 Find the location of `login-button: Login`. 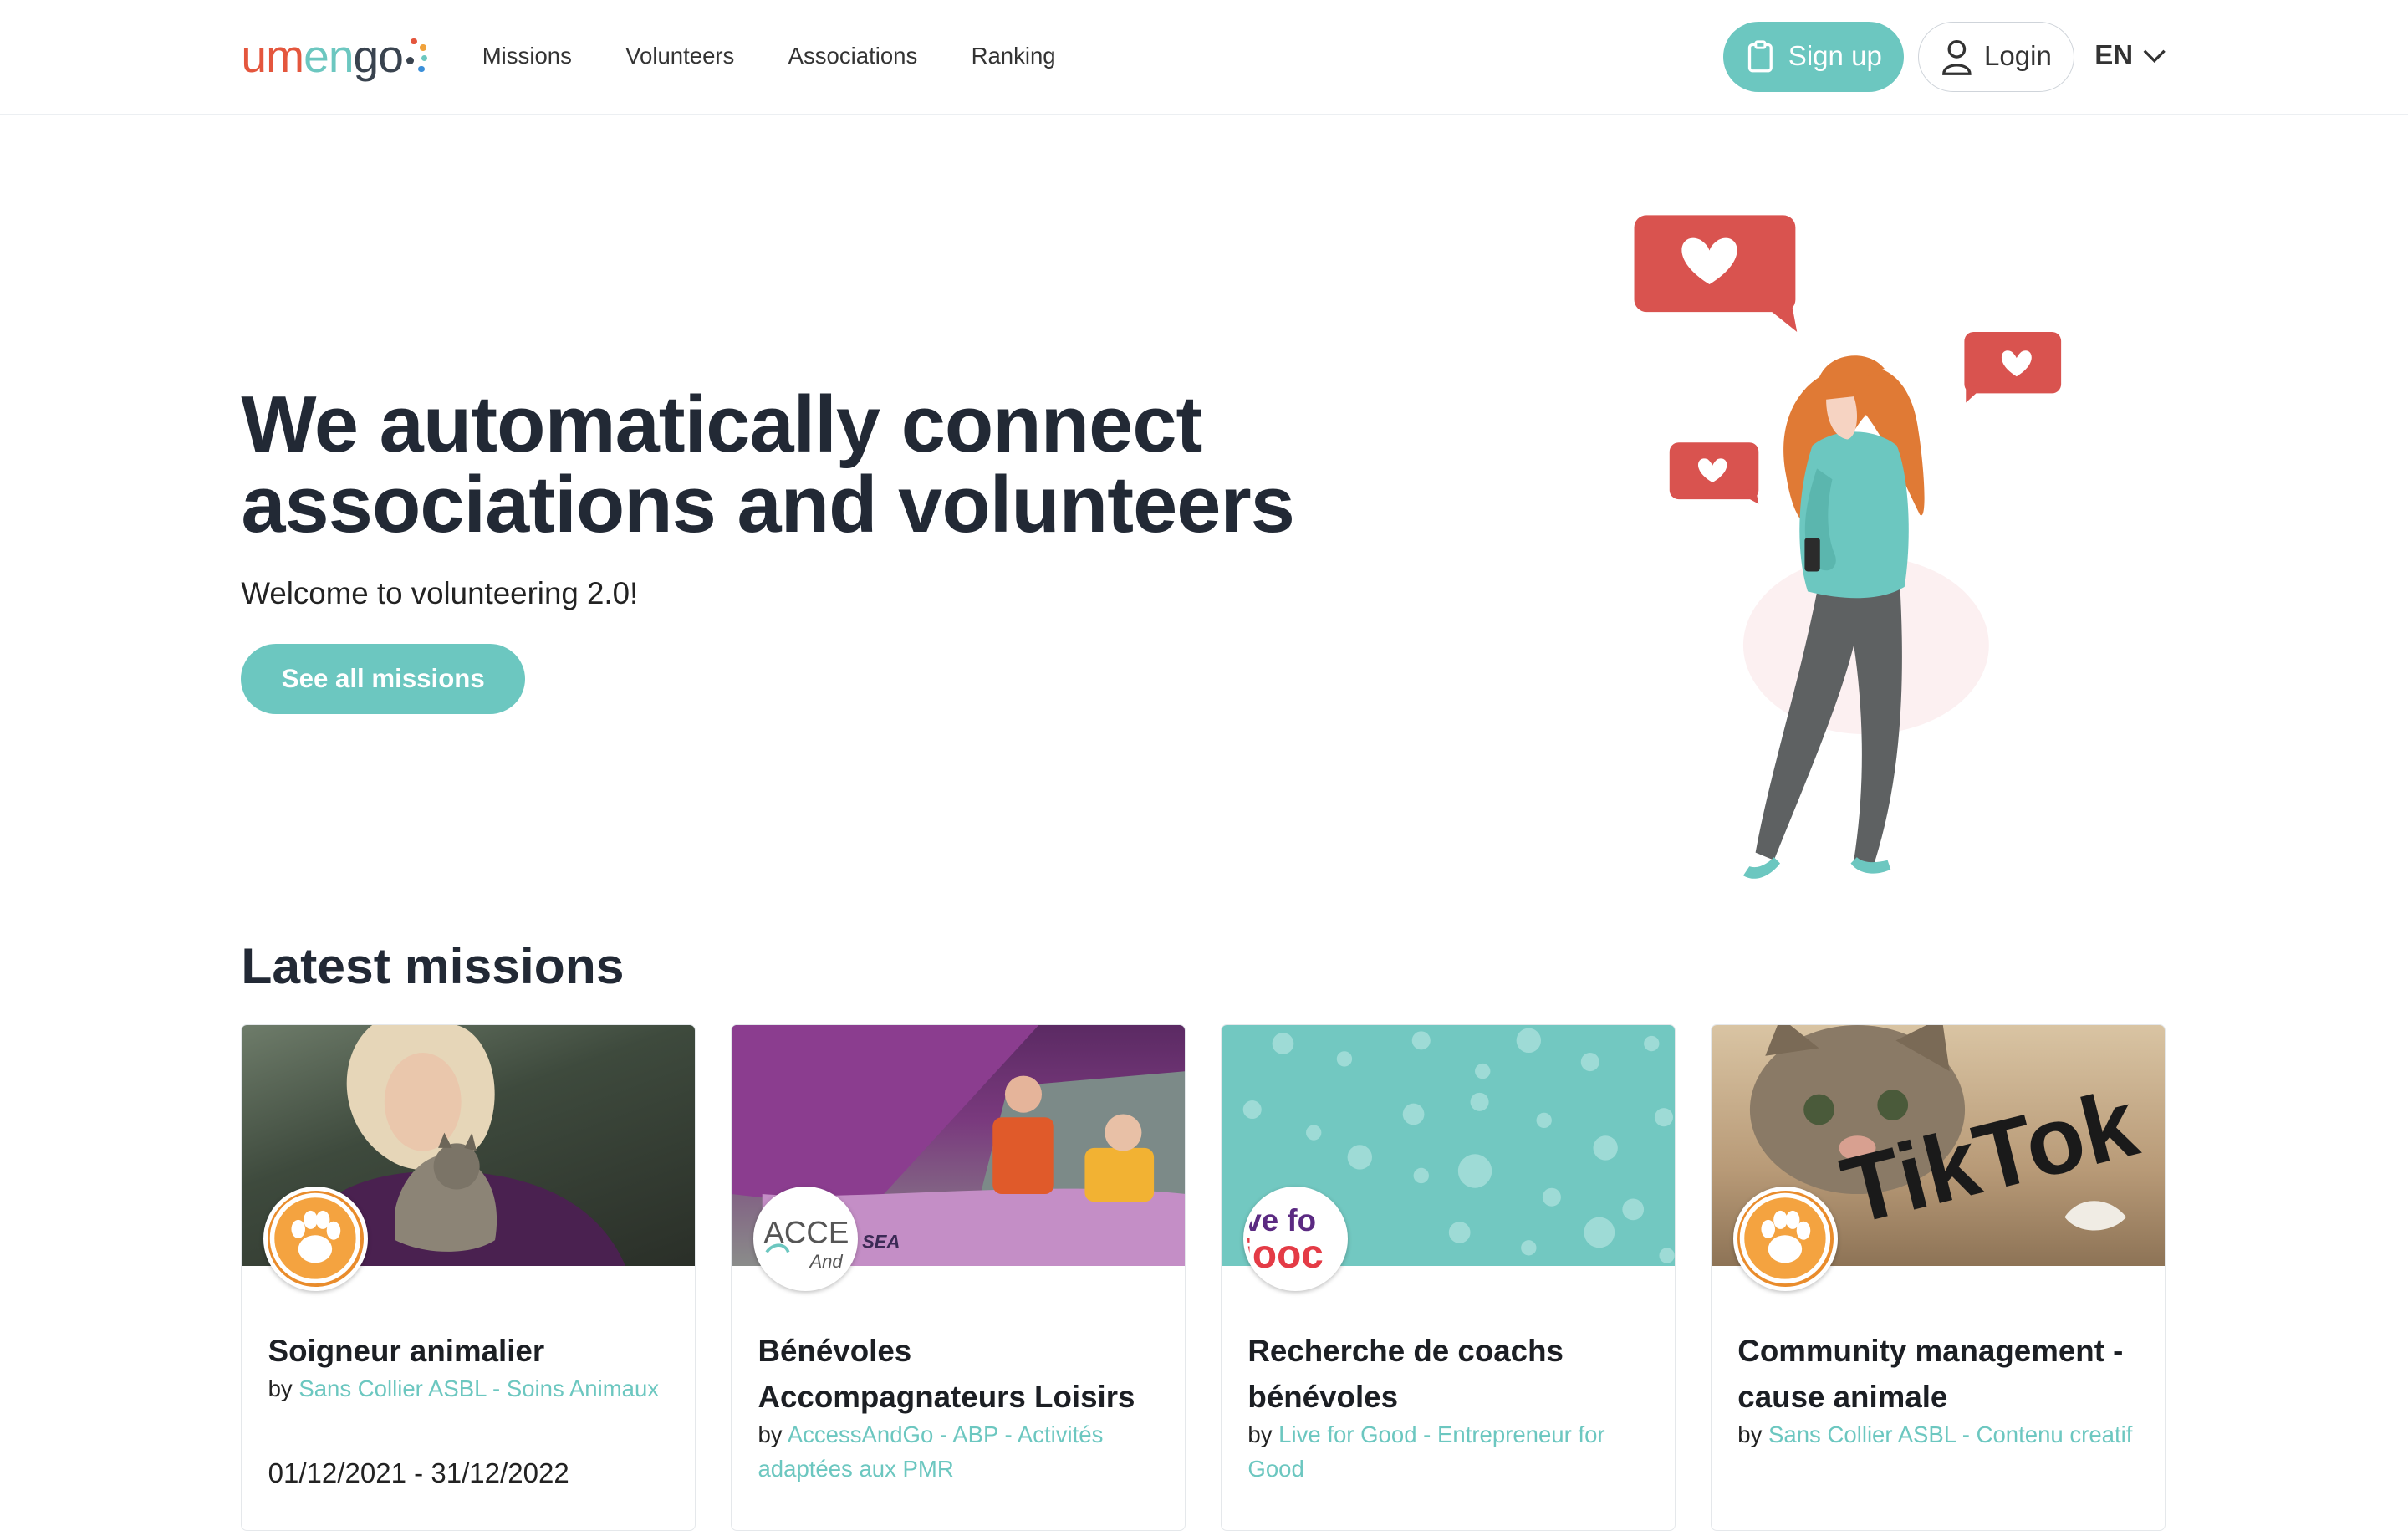

login-button: Login is located at coordinates (1996, 57).